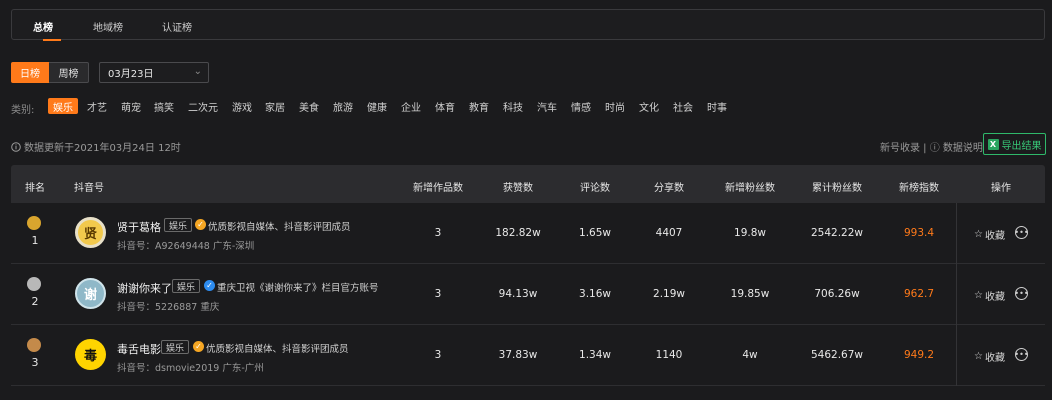  Describe the element at coordinates (750, 186) in the screenshot. I see `col-new-fans: 新增粉丝数` at that location.